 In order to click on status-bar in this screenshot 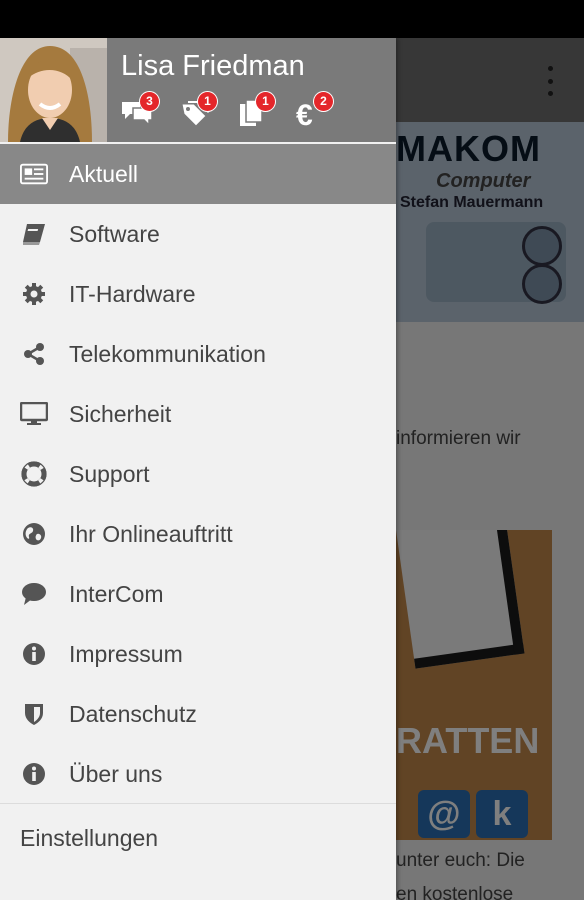, I will do `click(292, 19)`.